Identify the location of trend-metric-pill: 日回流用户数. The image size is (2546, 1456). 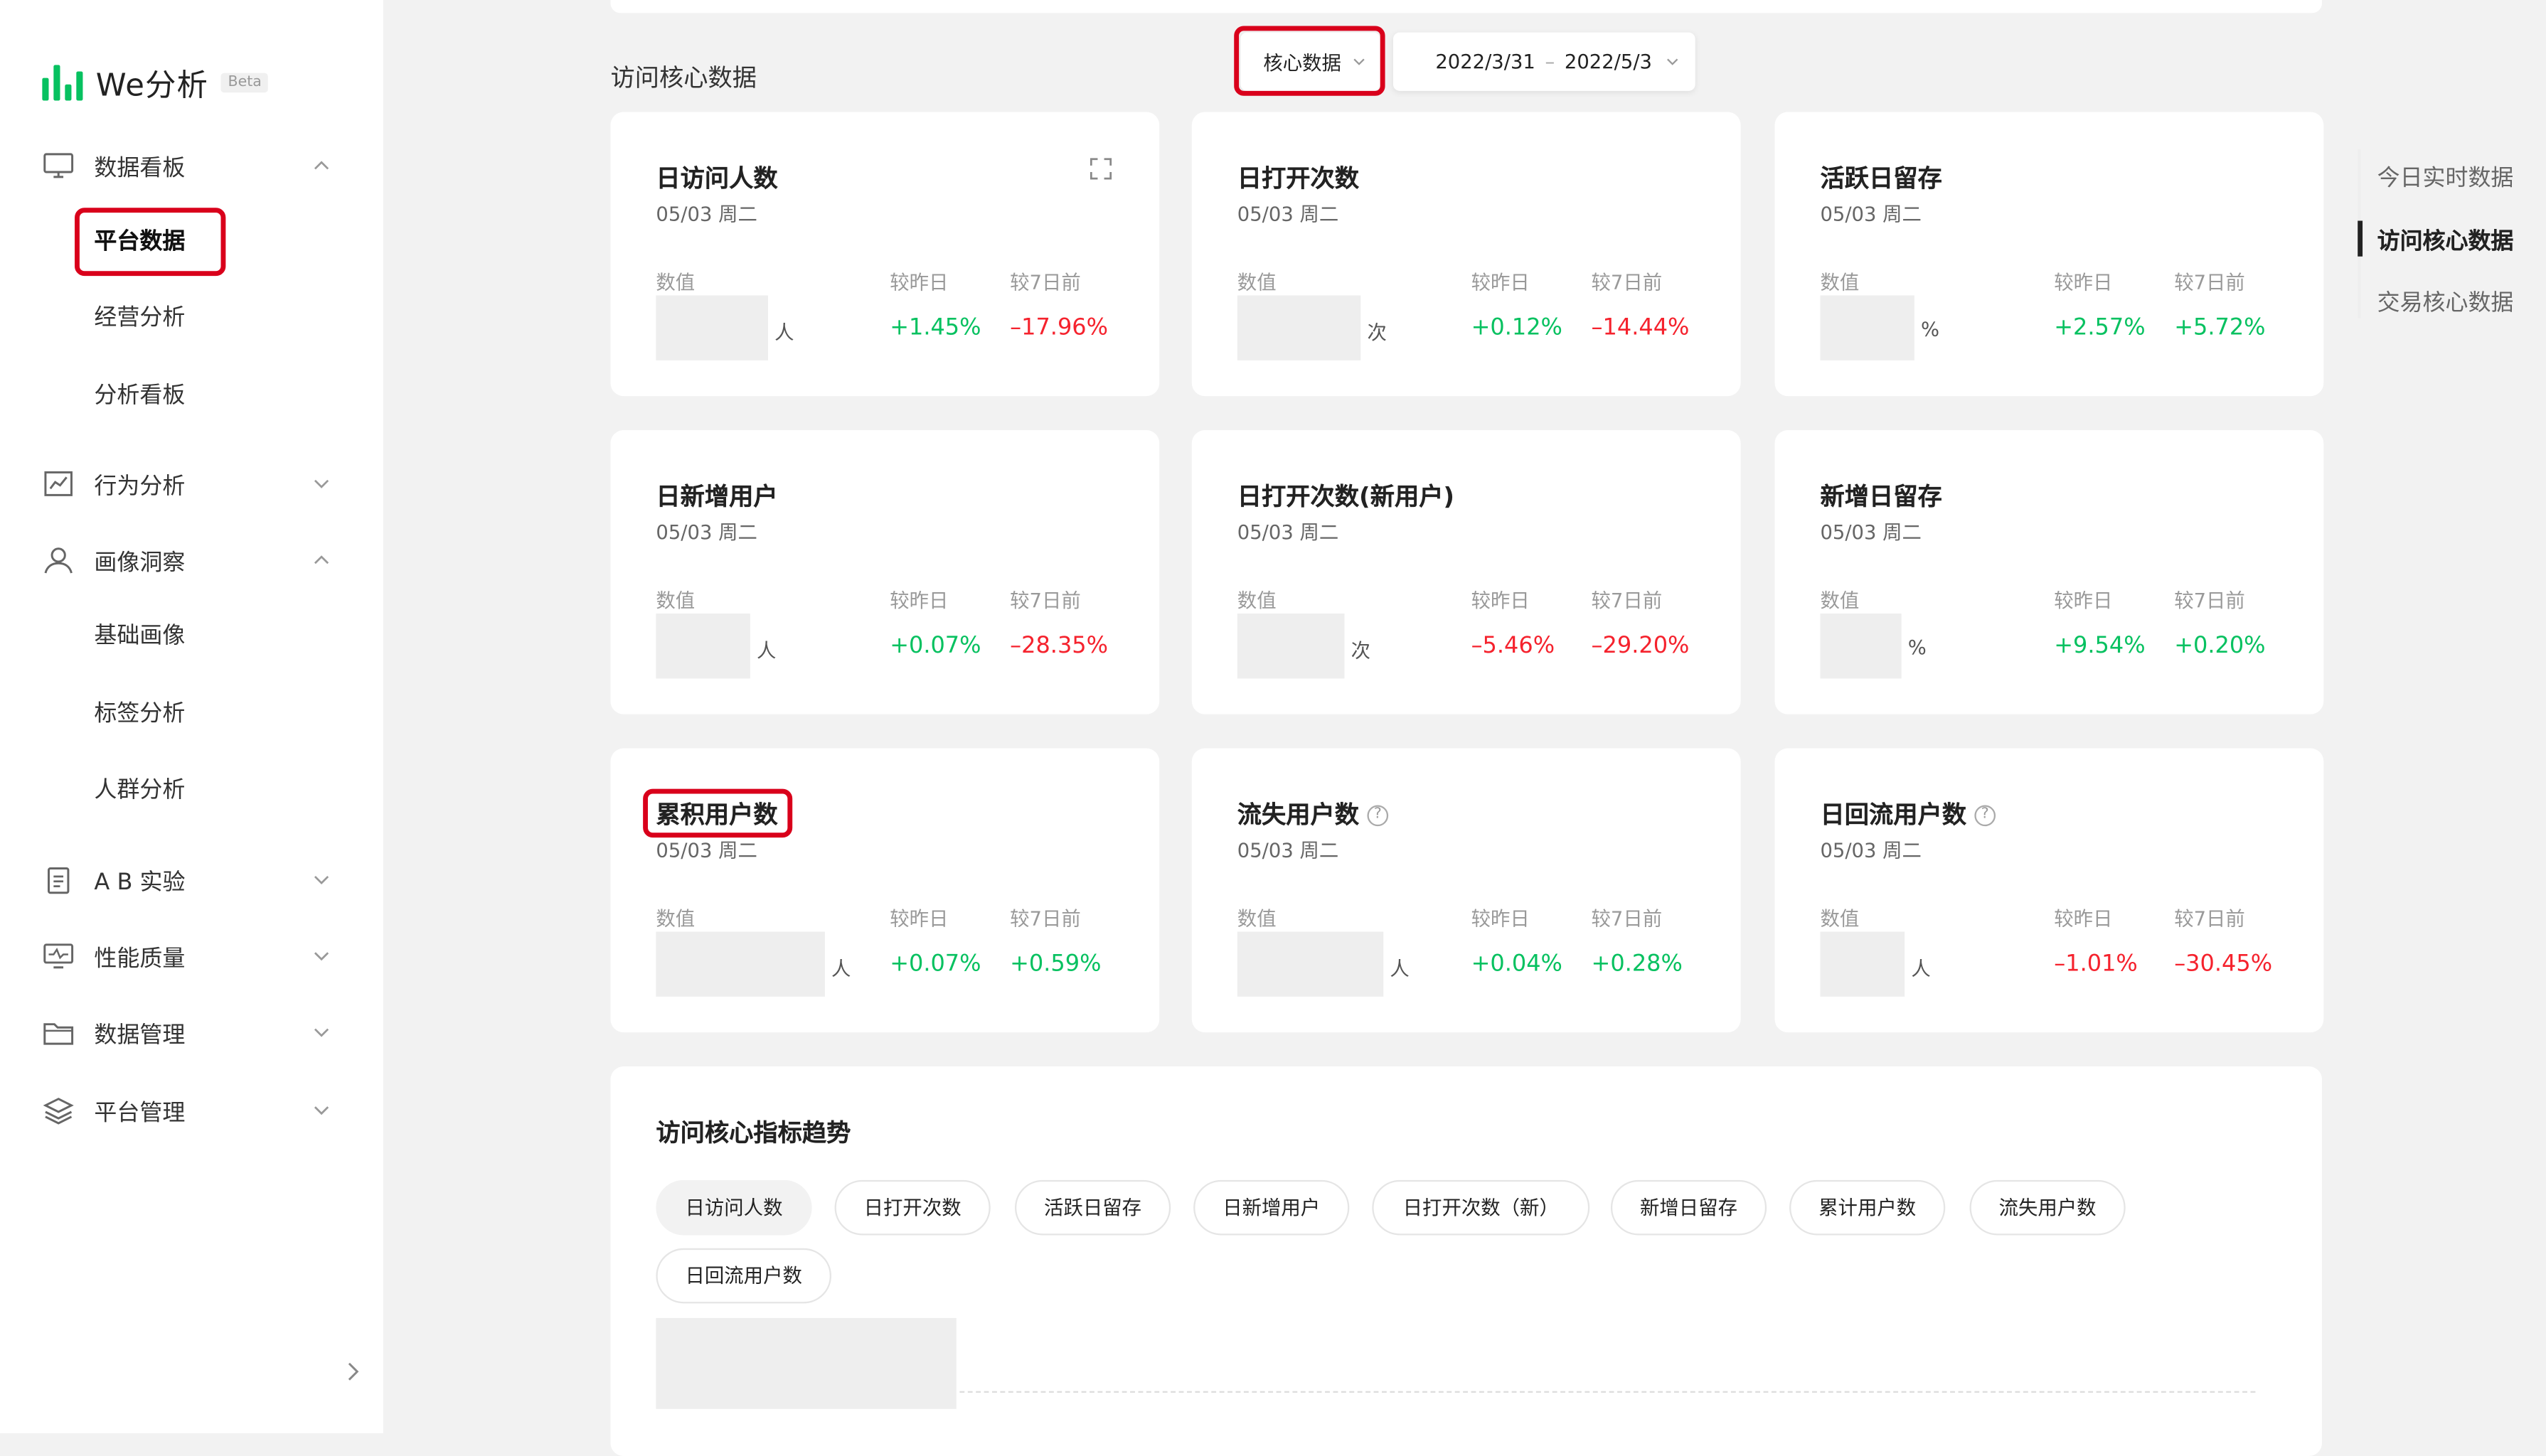
(743, 1276).